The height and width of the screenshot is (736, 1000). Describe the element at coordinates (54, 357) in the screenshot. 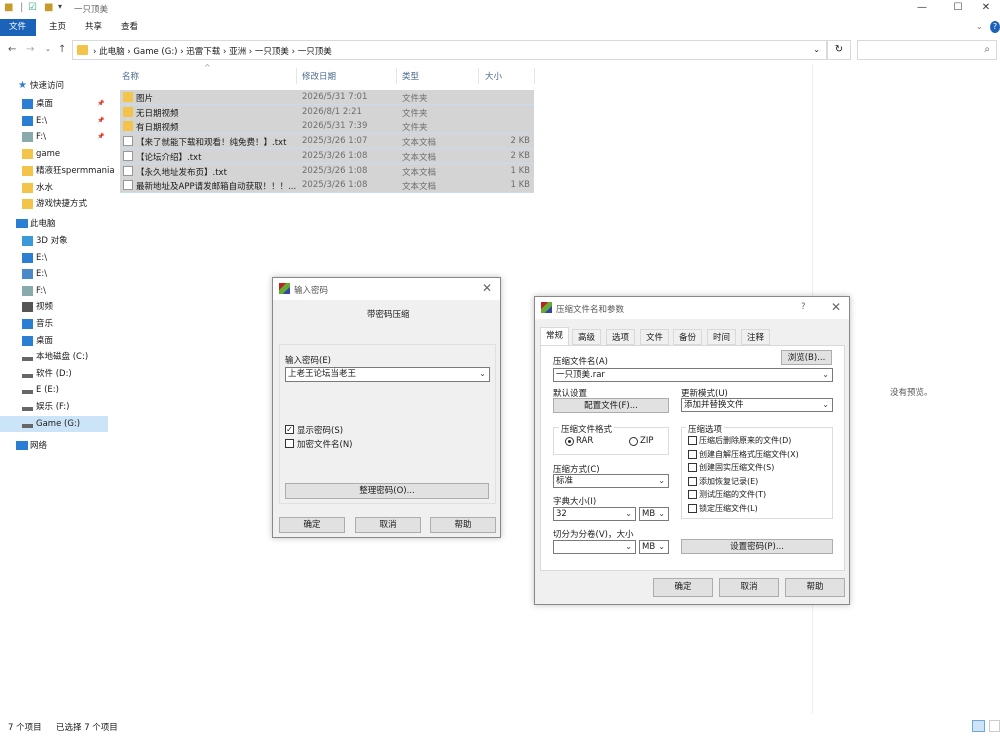

I see `nav-item: 本地磁盘 (C:)` at that location.